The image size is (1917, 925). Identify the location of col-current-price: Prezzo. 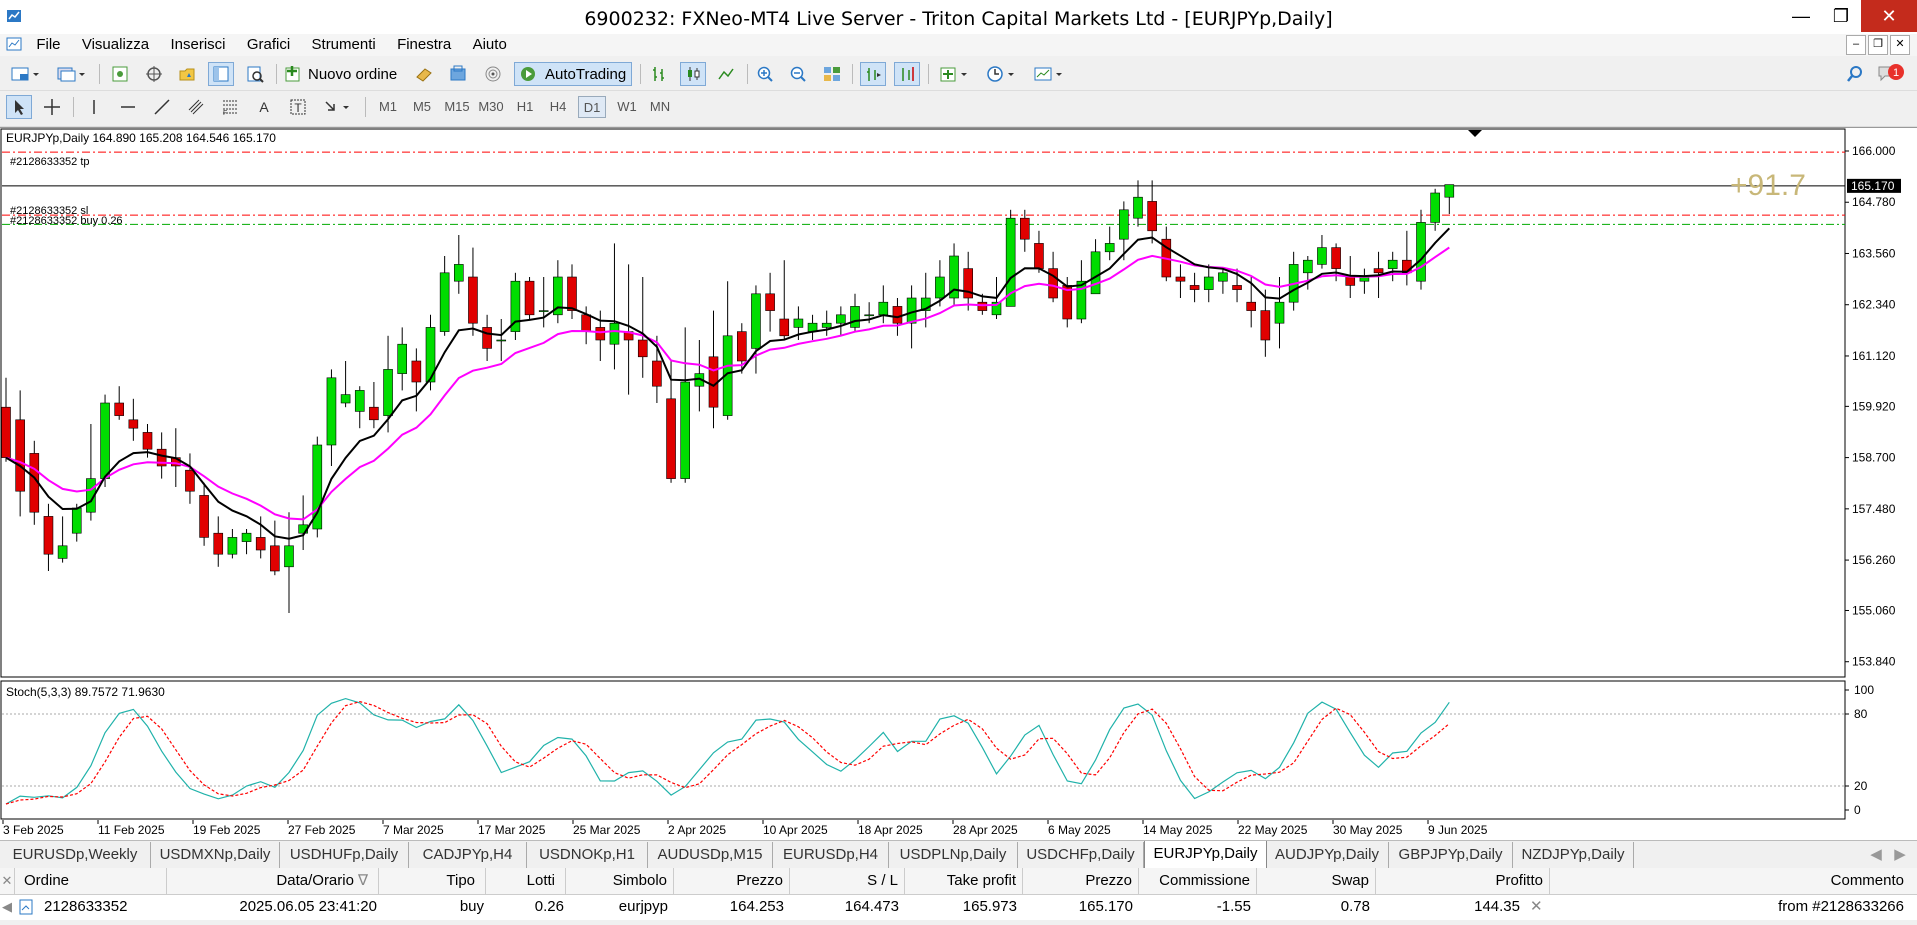
(1081, 881).